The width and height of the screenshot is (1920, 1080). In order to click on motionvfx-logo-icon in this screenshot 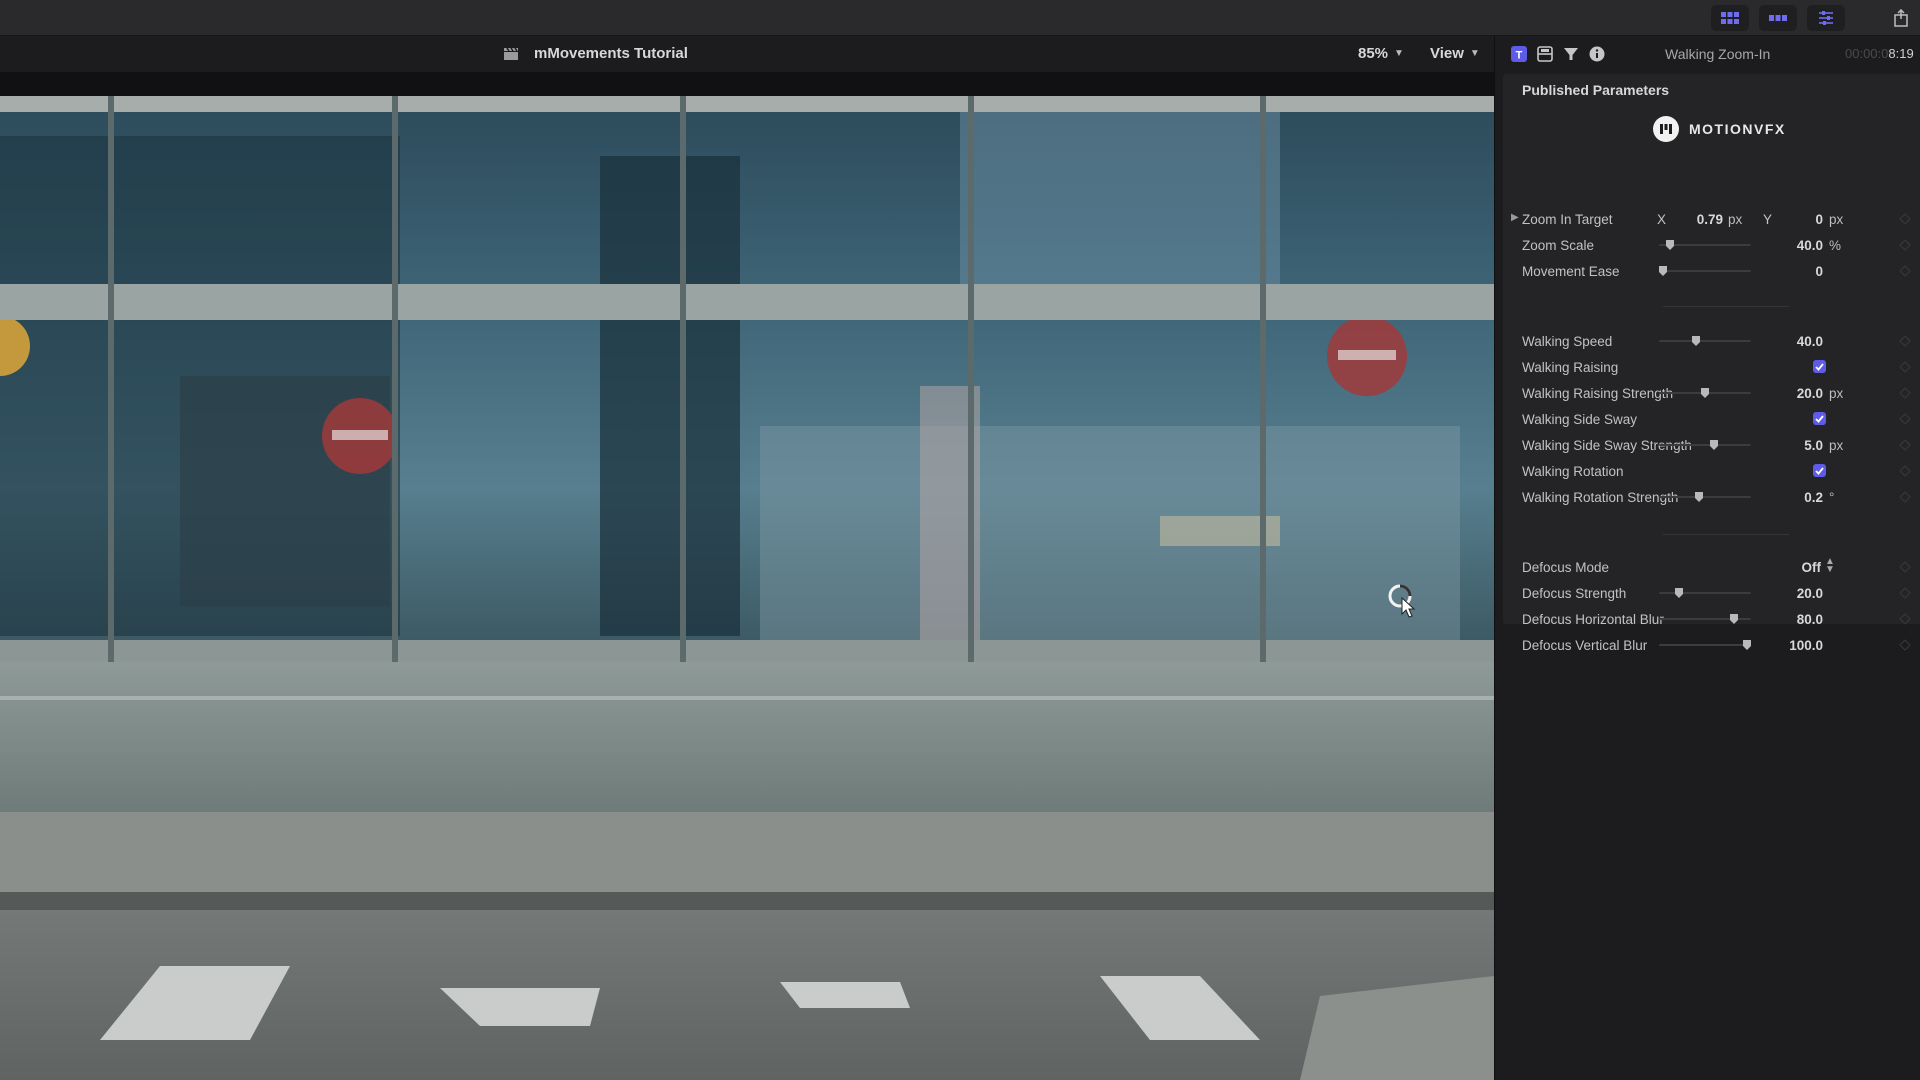, I will do `click(1666, 129)`.